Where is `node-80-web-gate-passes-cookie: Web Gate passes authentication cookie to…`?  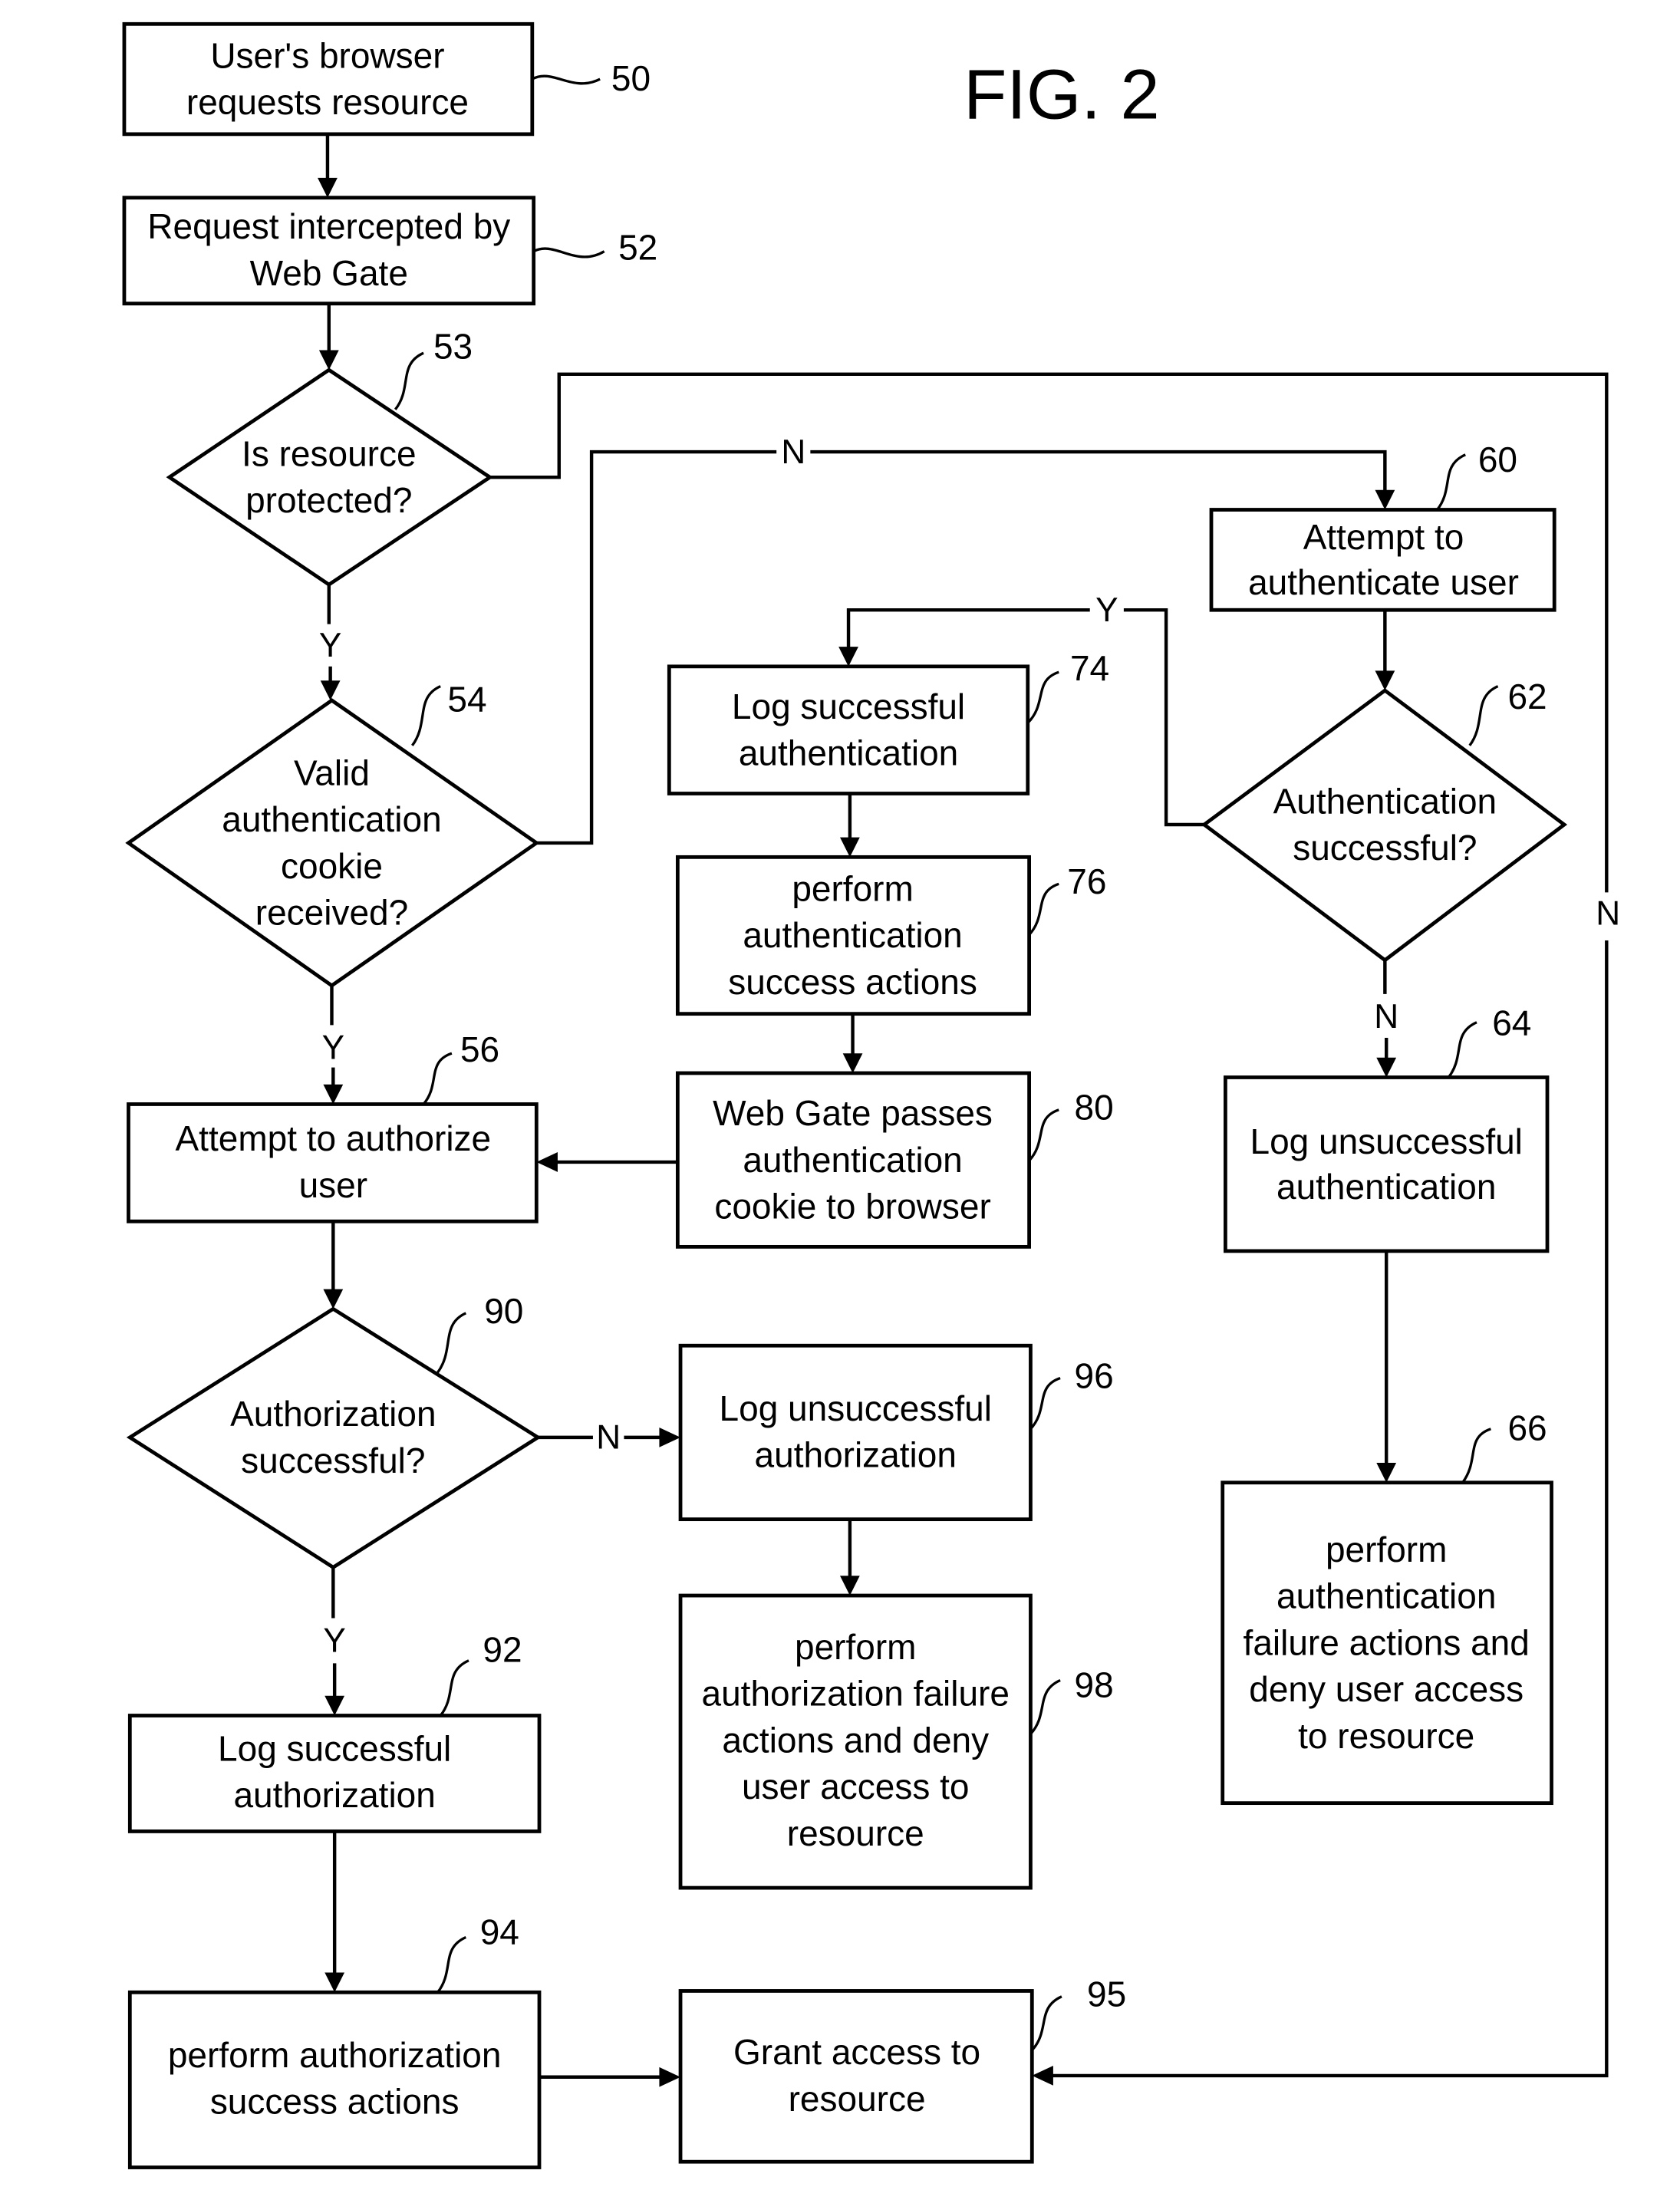
node-80-web-gate-passes-cookie: Web Gate passes authentication cookie to… is located at coordinates (894, 1160).